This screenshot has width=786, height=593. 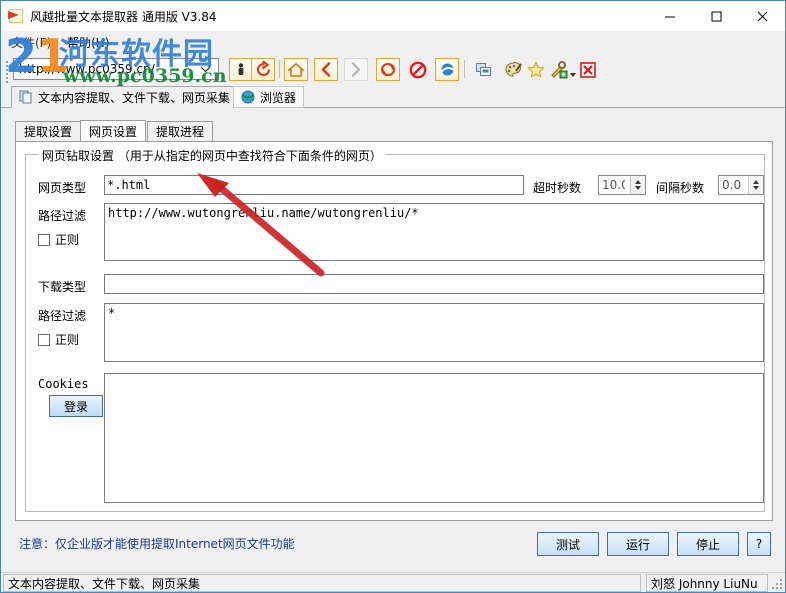 I want to click on browser-ie-button, so click(x=447, y=69).